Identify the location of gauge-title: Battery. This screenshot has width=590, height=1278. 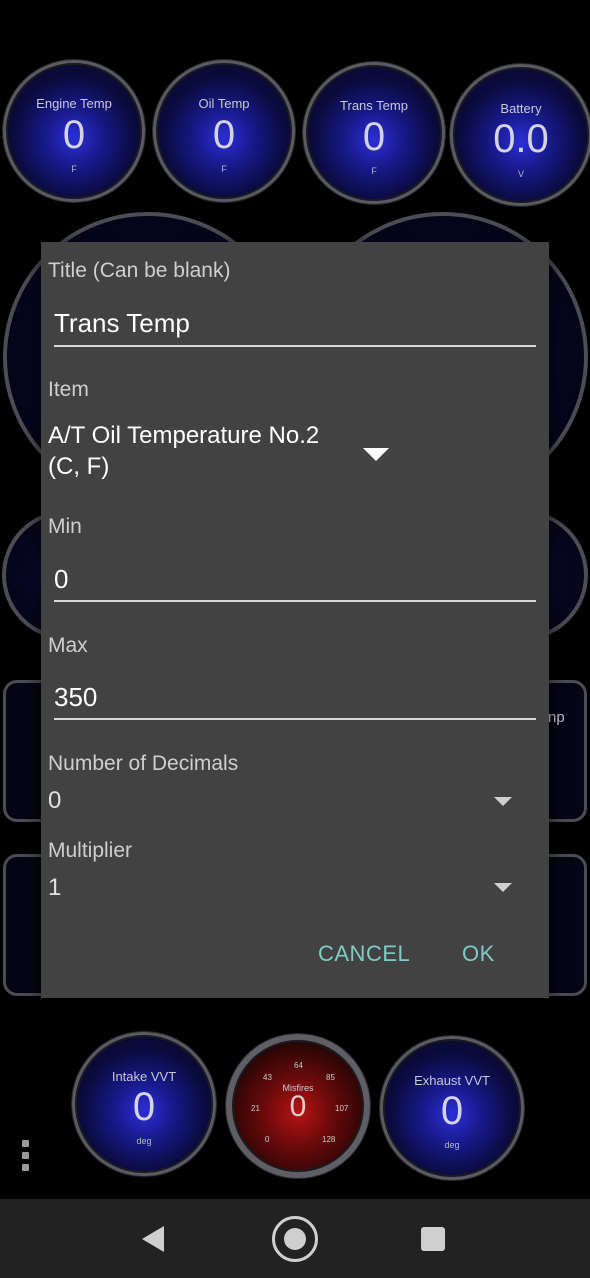
(521, 108).